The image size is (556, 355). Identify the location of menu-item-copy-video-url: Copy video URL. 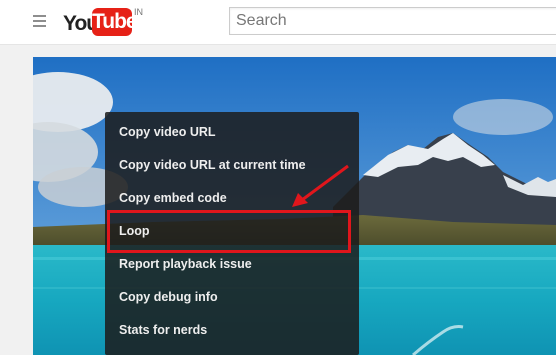
(232, 132).